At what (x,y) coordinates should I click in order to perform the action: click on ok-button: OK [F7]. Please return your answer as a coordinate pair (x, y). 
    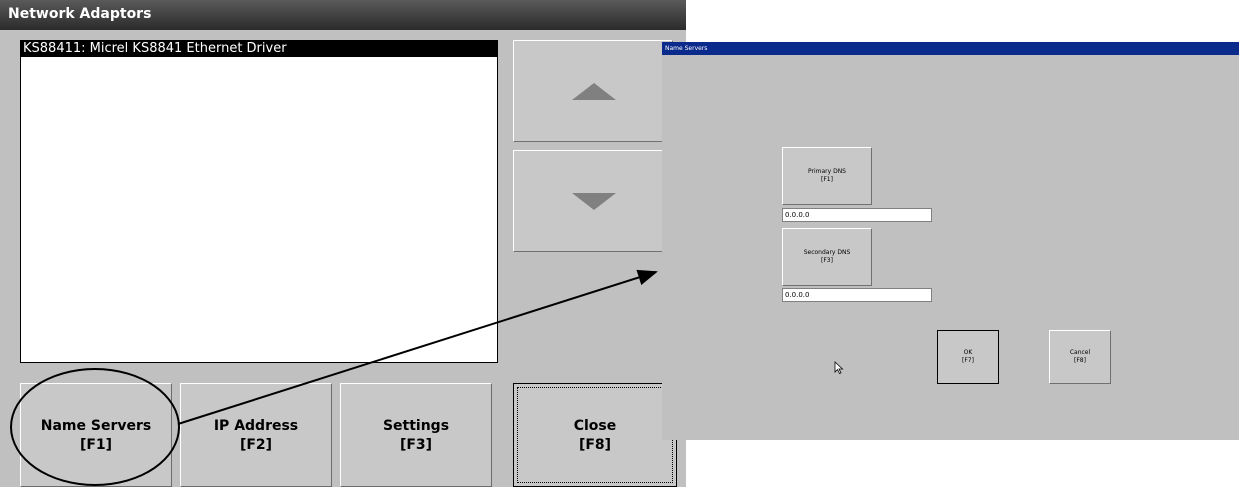
    Looking at the image, I should click on (968, 357).